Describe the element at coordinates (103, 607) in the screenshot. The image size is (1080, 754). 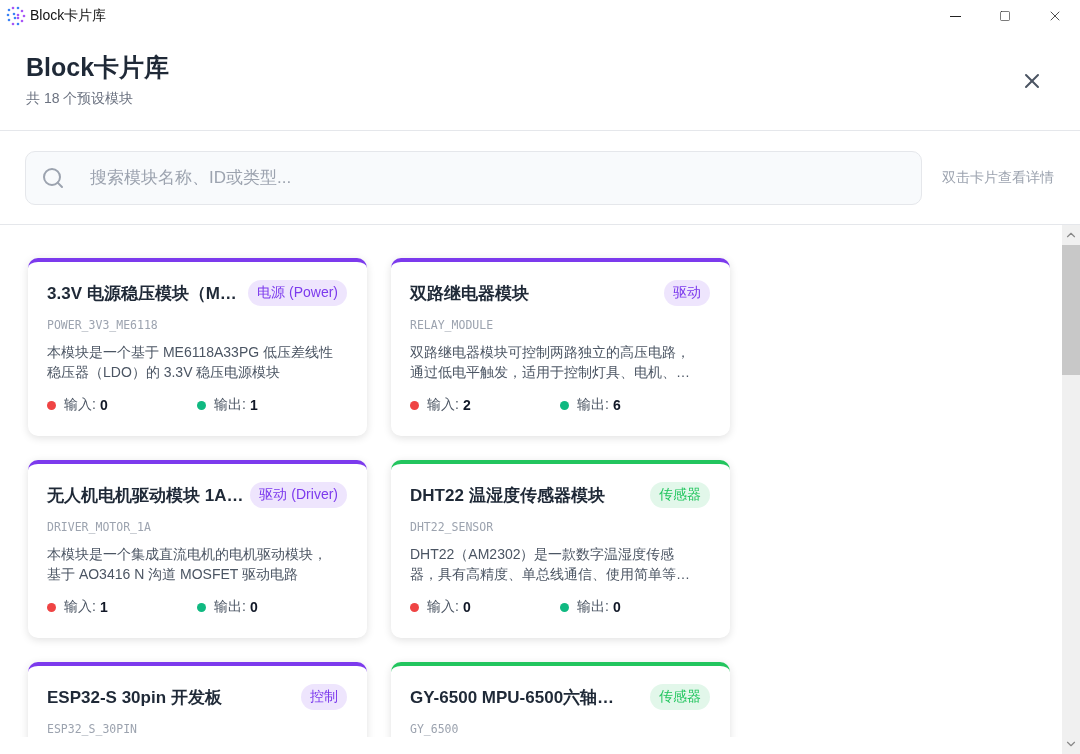
I see `input-count: 1` at that location.